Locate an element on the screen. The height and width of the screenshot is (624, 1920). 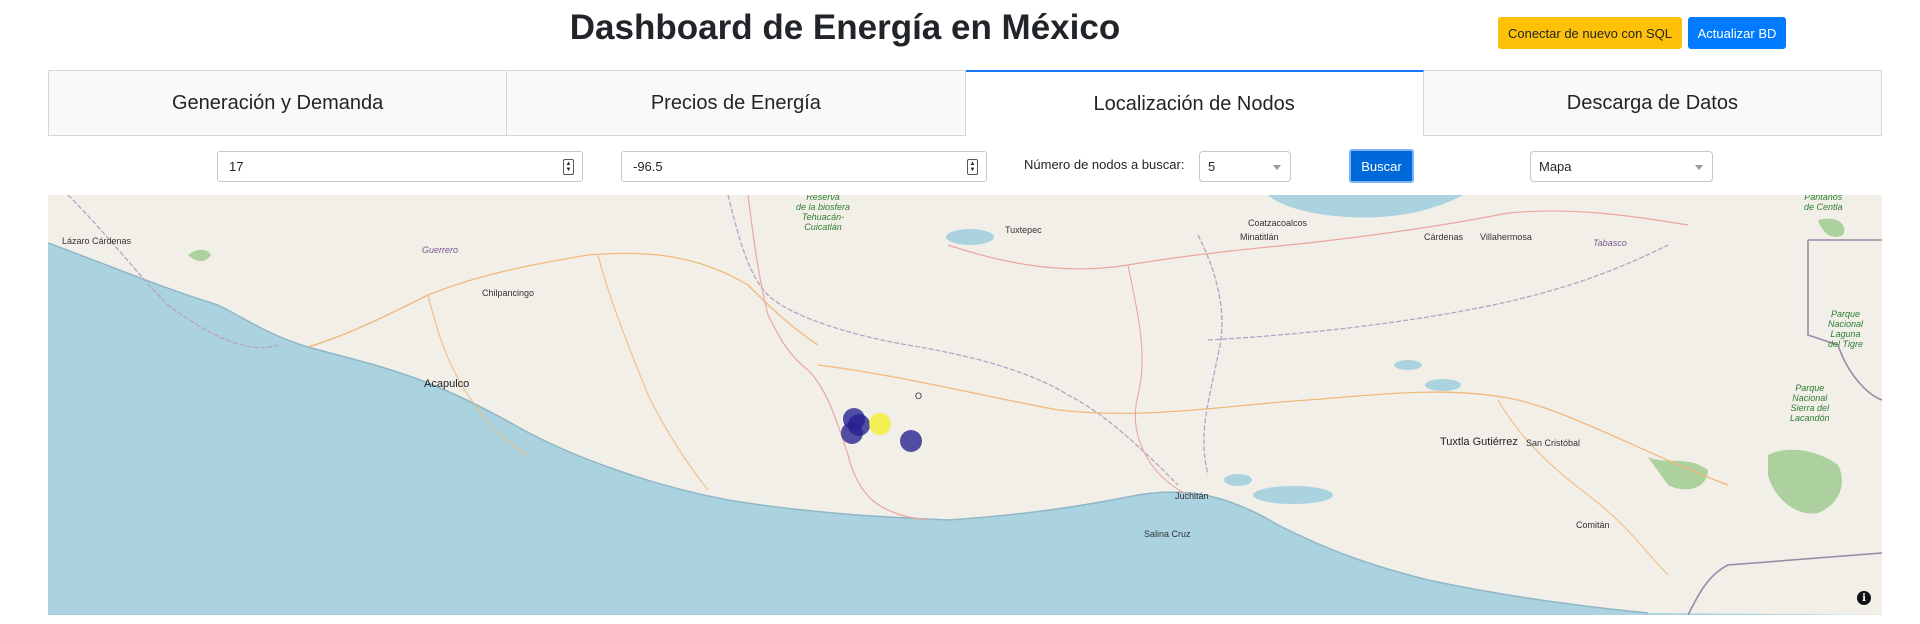
map-label-tuxtepec: Tuxtepec is located at coordinates (1023, 230).